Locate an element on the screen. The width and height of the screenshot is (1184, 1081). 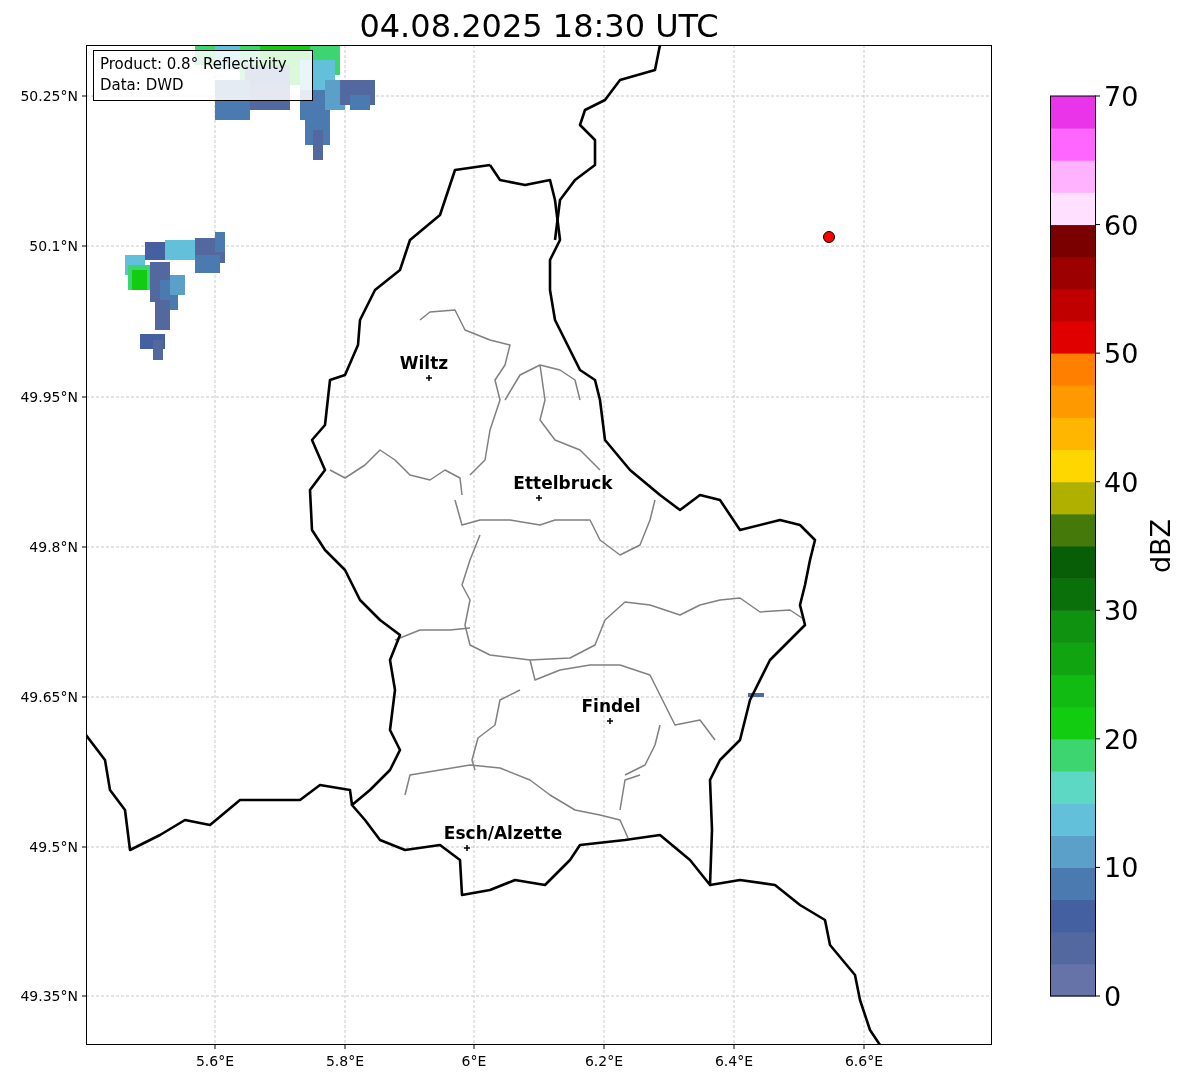
colorbar-tick-label: 20 is located at coordinates (1121, 739).